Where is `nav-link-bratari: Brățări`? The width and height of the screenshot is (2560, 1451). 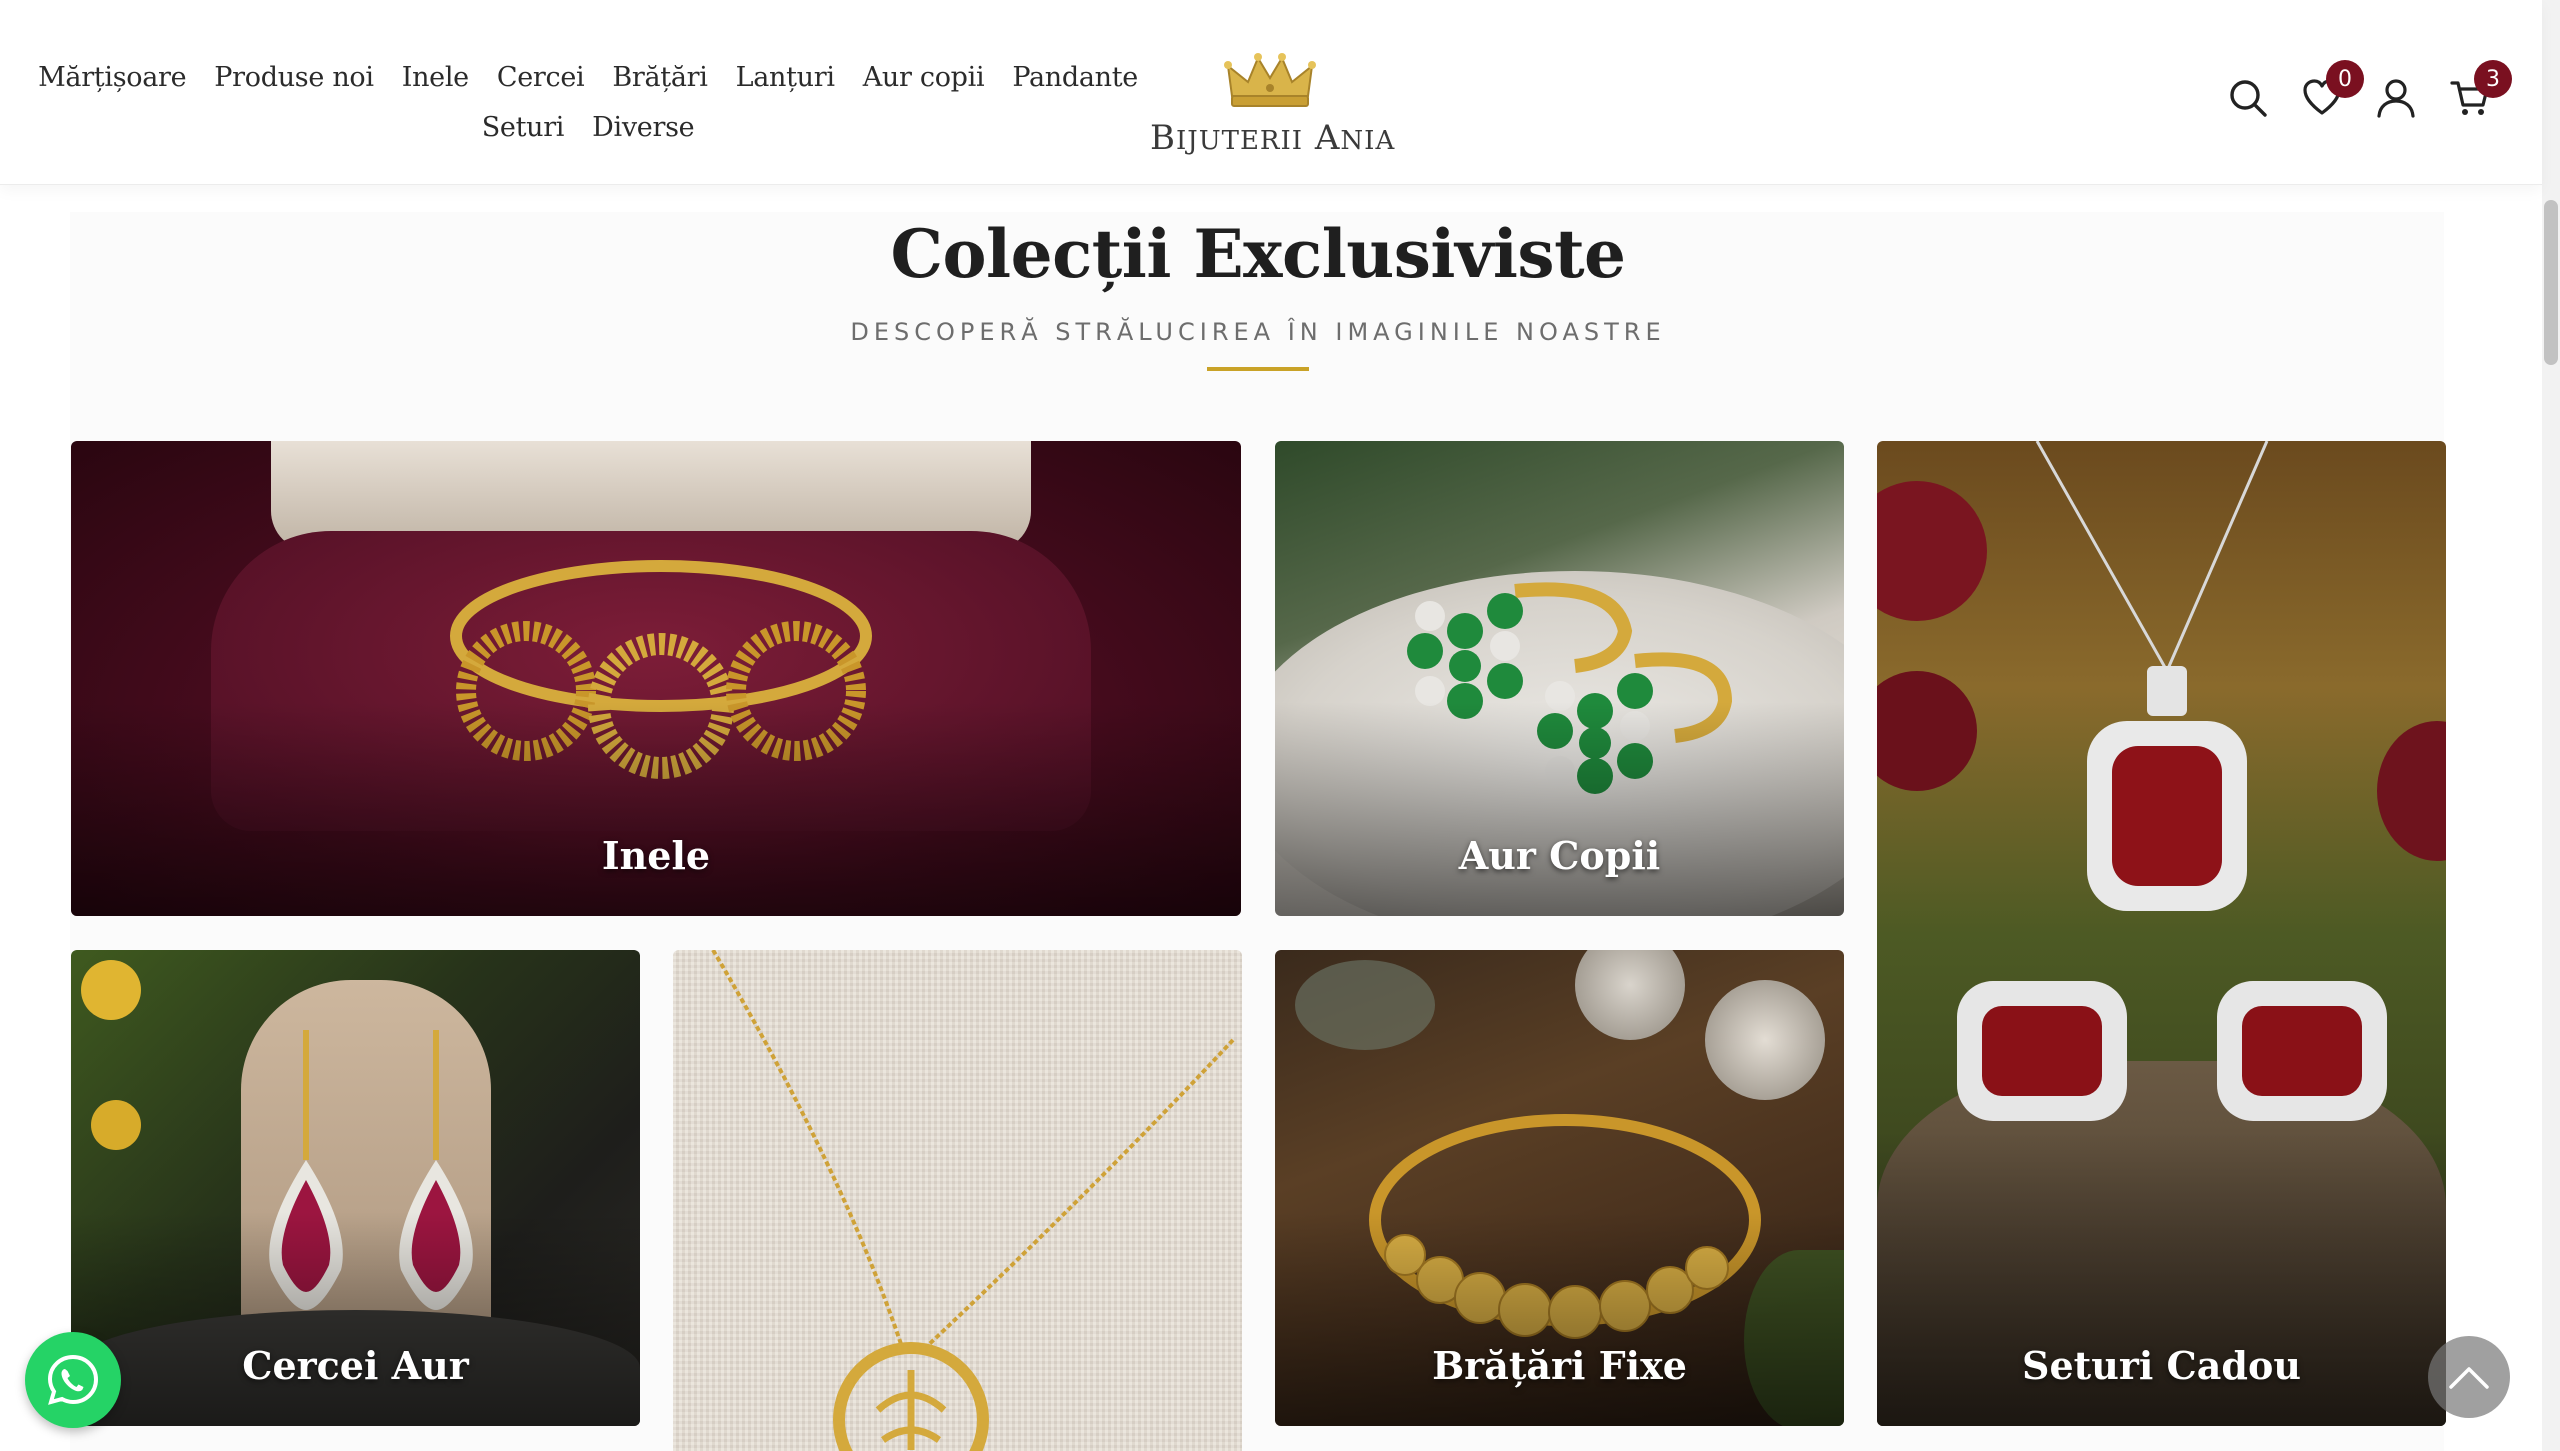 nav-link-bratari: Brățări is located at coordinates (660, 77).